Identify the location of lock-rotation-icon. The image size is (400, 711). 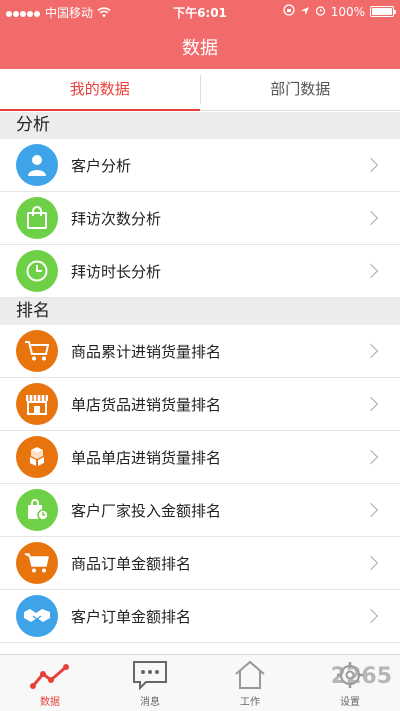
(289, 11).